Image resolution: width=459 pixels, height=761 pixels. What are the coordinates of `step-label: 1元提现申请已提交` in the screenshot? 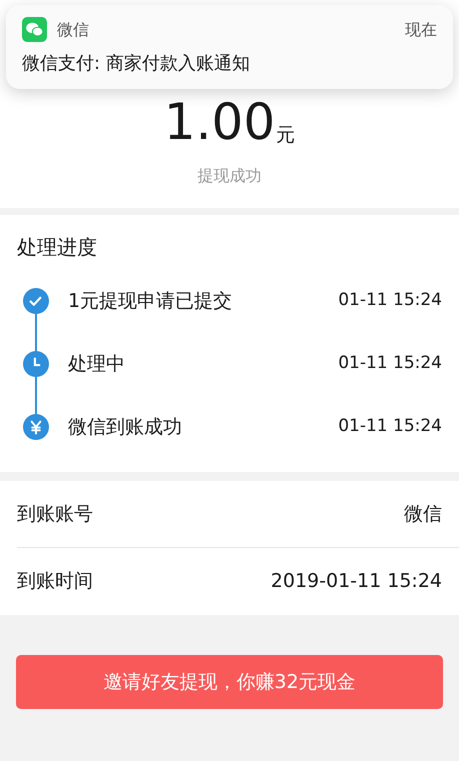 It's located at (151, 301).